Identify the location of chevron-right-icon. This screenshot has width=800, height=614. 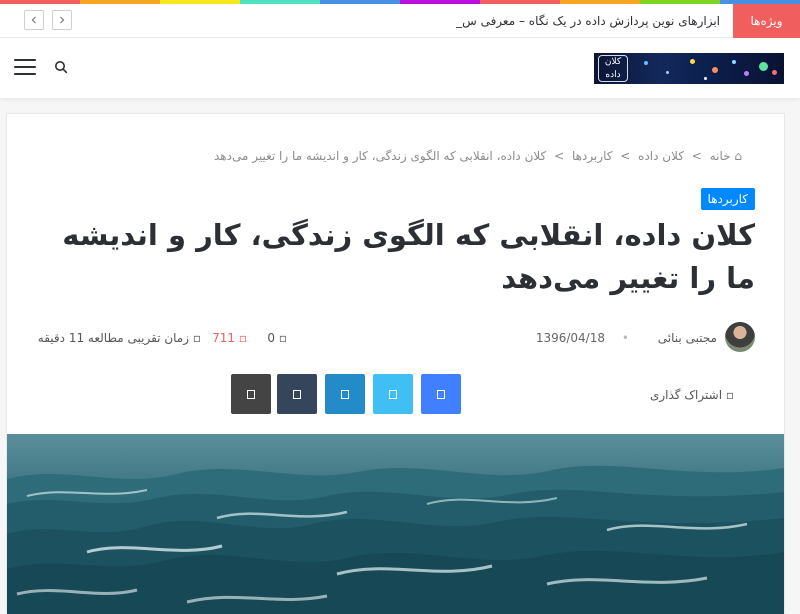
(62, 20).